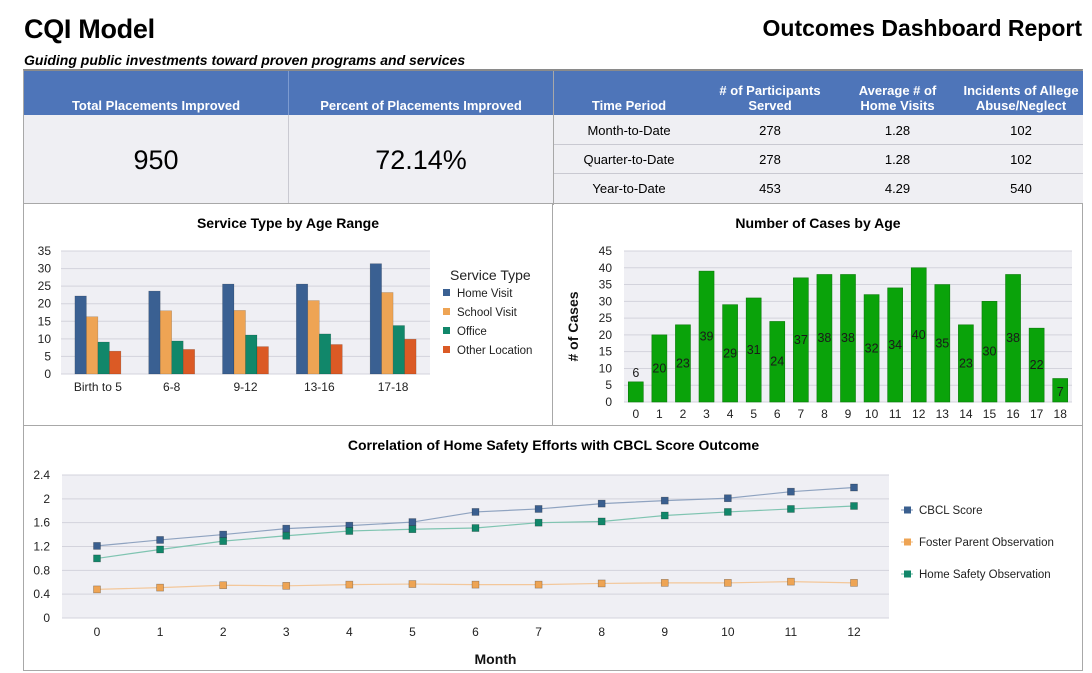 This screenshot has width=1092, height=673. I want to click on column-header-line: Time Period, so click(629, 105).